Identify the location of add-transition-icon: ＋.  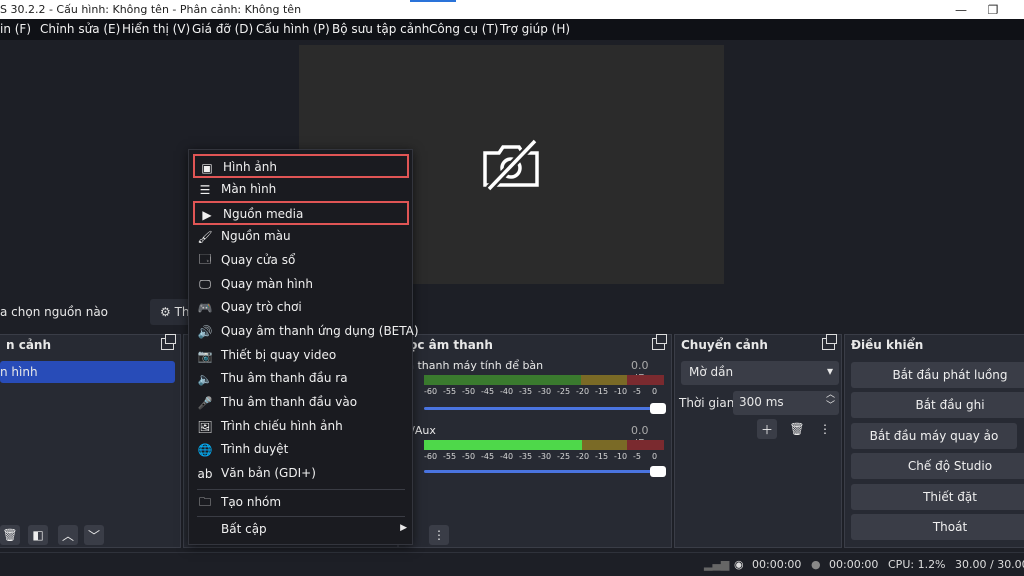
(767, 429).